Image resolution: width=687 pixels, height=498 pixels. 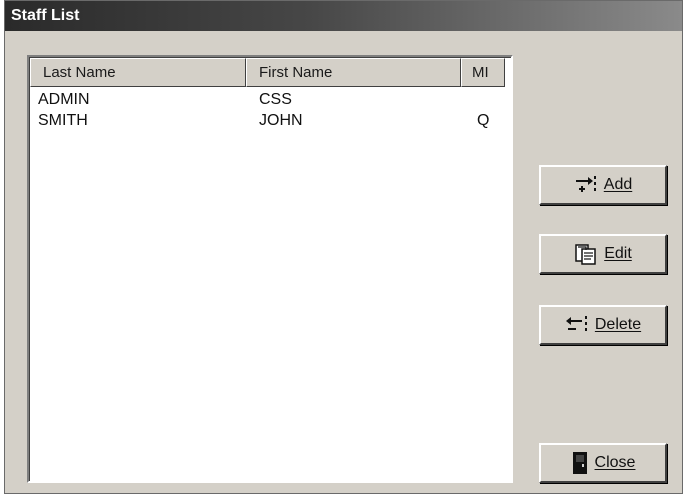 I want to click on column-header-mi: MI, so click(x=483, y=72).